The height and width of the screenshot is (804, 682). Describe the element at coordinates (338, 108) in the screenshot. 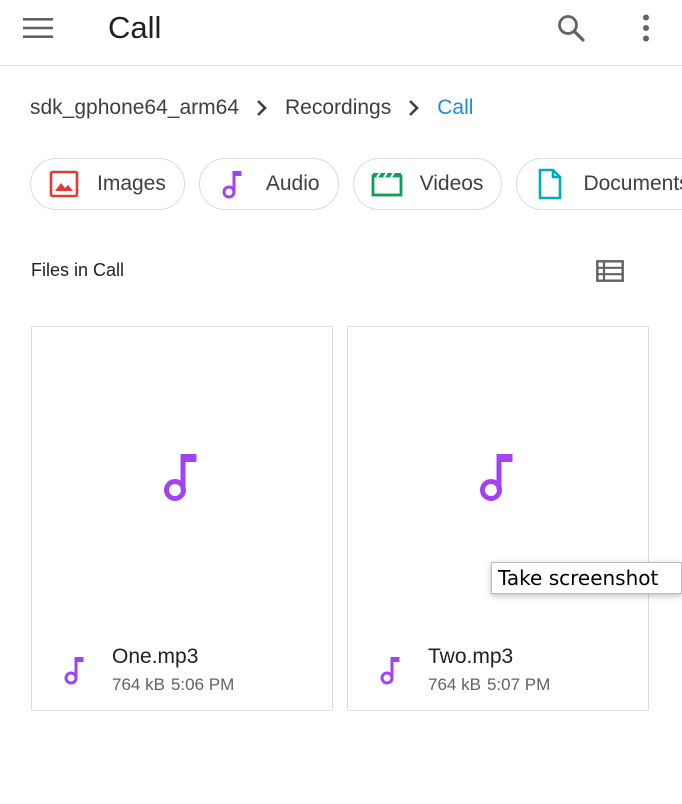

I see `breadcrumb-item-recordings: Recordings` at that location.